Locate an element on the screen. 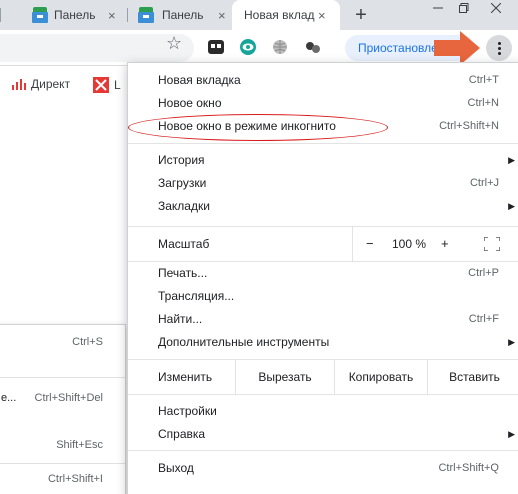  extension-icon is located at coordinates (216, 47).